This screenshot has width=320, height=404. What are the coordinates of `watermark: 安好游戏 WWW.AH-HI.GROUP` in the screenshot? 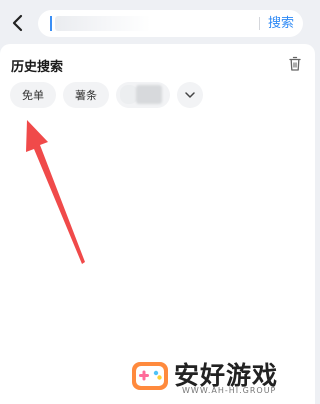 It's located at (220, 377).